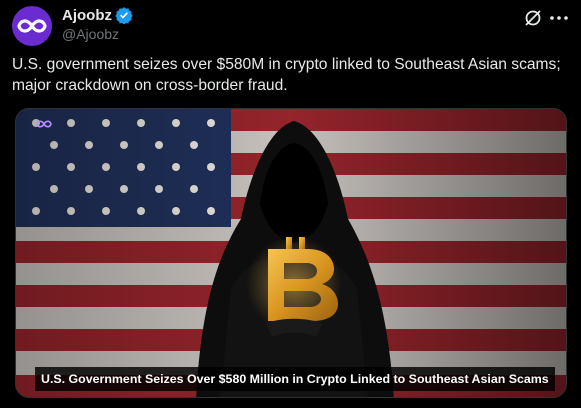 The image size is (581, 408). What do you see at coordinates (90, 34) in the screenshot?
I see `handle: @Ajoobz` at bounding box center [90, 34].